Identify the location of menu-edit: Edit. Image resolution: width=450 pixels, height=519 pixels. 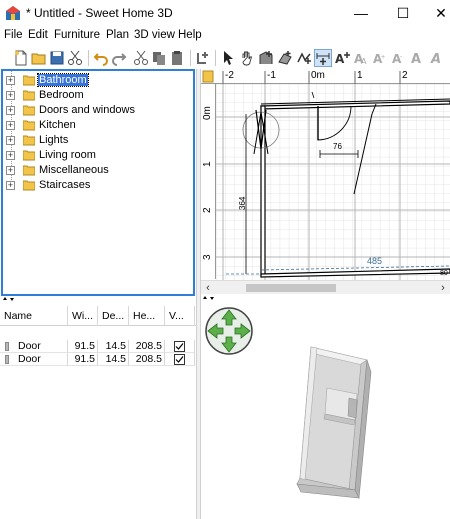
(38, 35).